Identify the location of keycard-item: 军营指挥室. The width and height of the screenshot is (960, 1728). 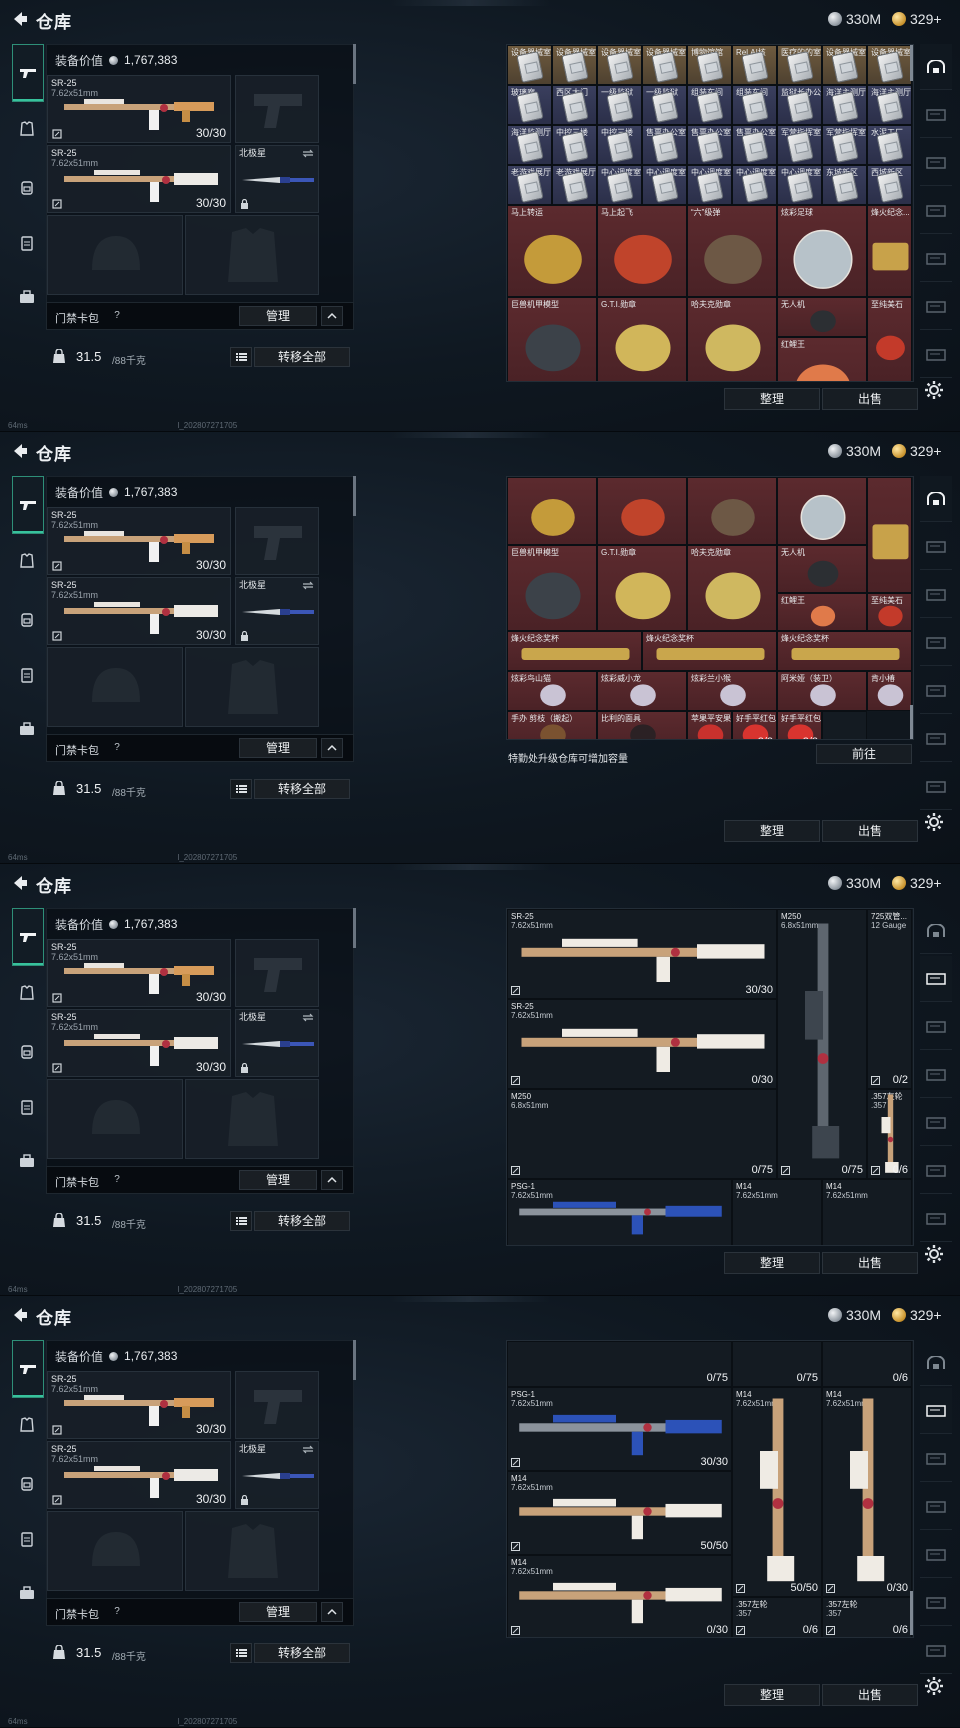
(799, 145).